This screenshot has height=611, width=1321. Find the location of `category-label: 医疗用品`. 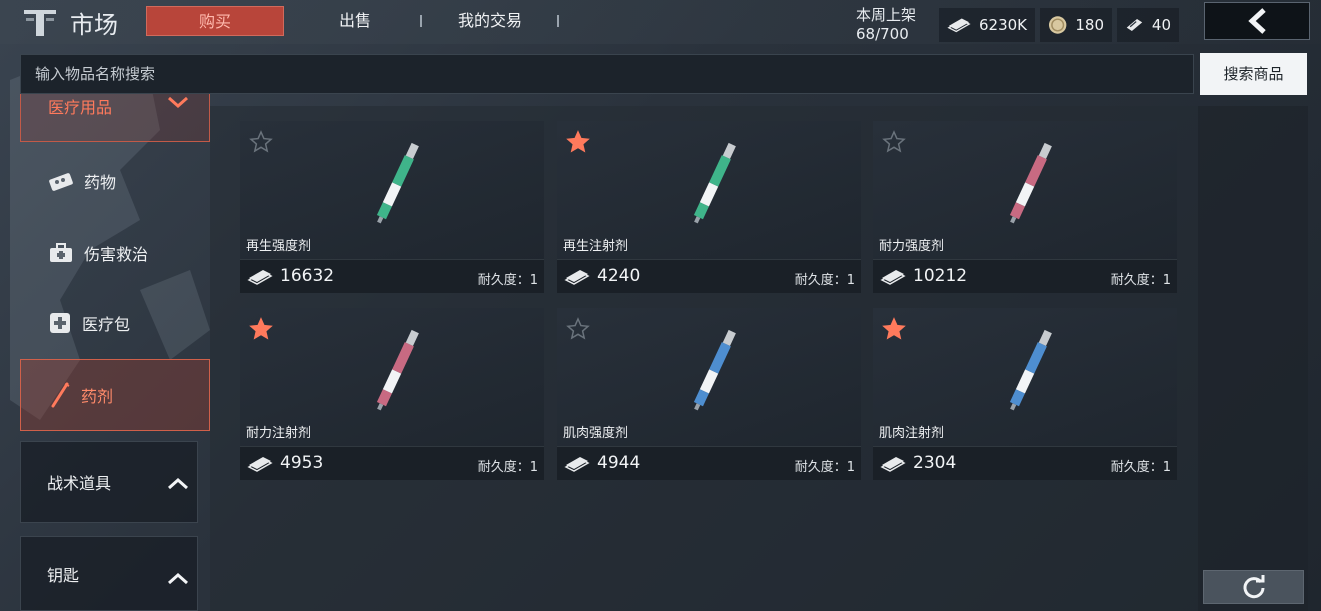

category-label: 医疗用品 is located at coordinates (80, 107).